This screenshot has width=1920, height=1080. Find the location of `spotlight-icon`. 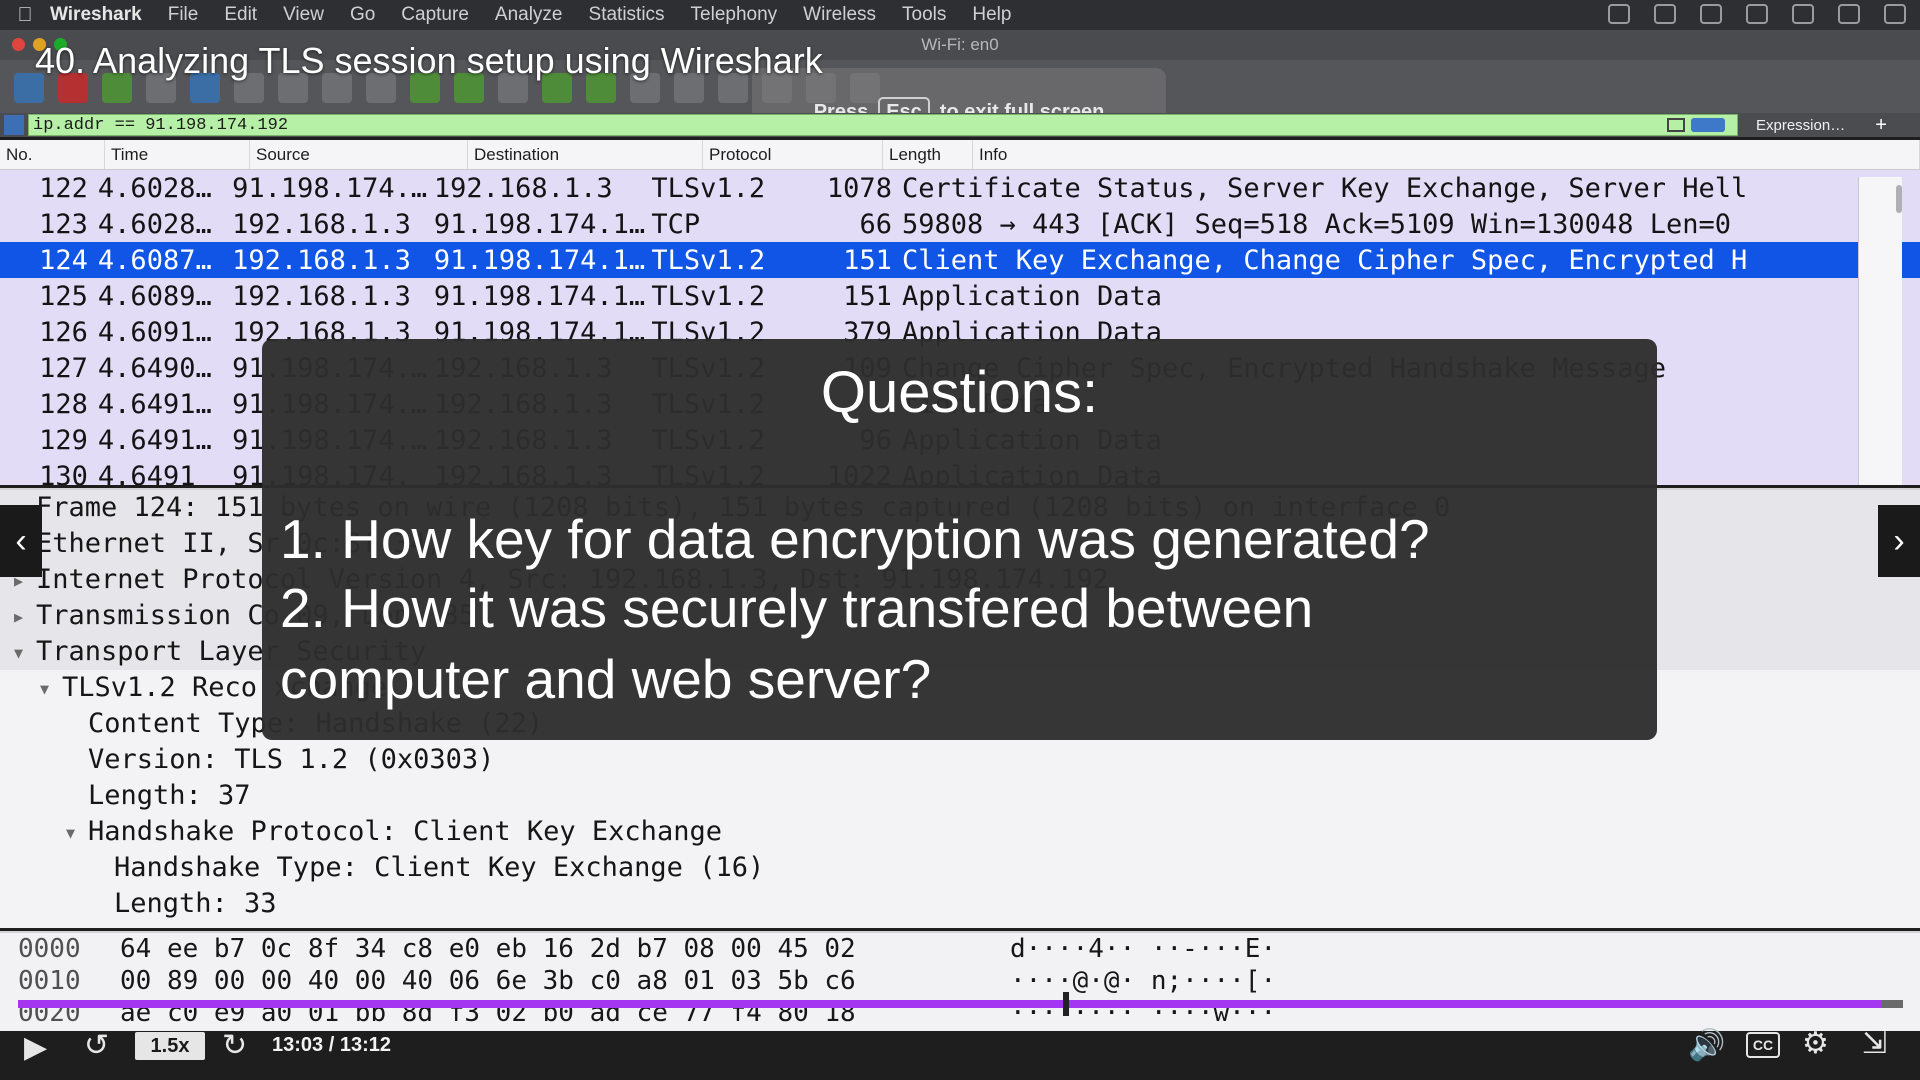

spotlight-icon is located at coordinates (1849, 14).